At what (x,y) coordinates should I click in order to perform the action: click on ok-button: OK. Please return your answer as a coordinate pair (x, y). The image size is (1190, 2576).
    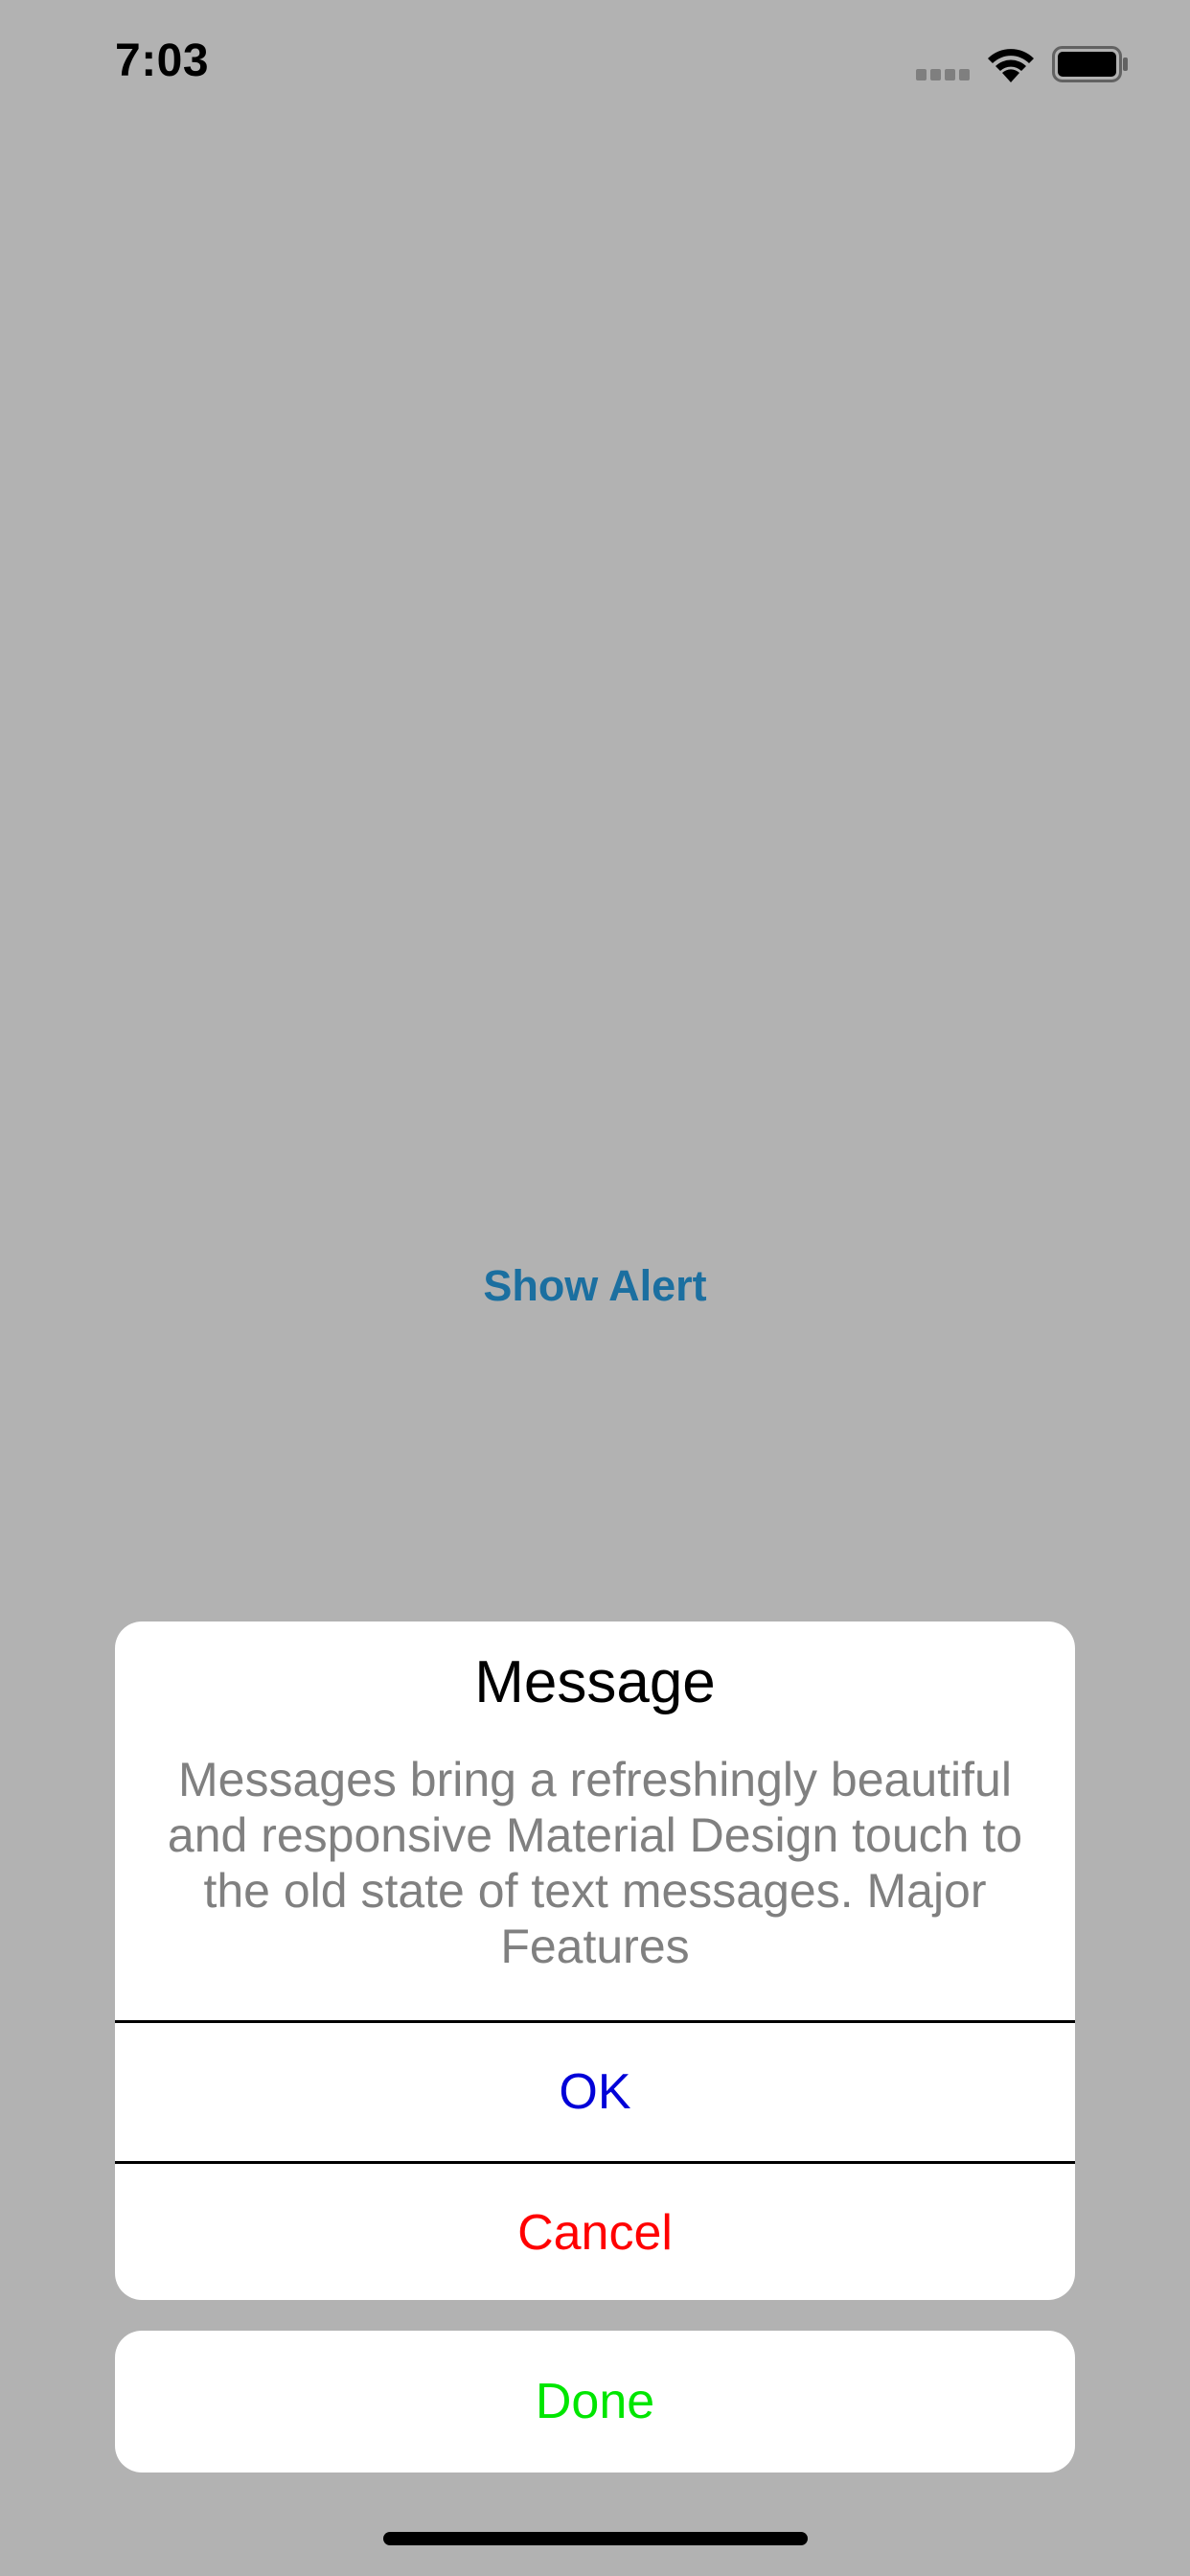
    Looking at the image, I should click on (595, 2092).